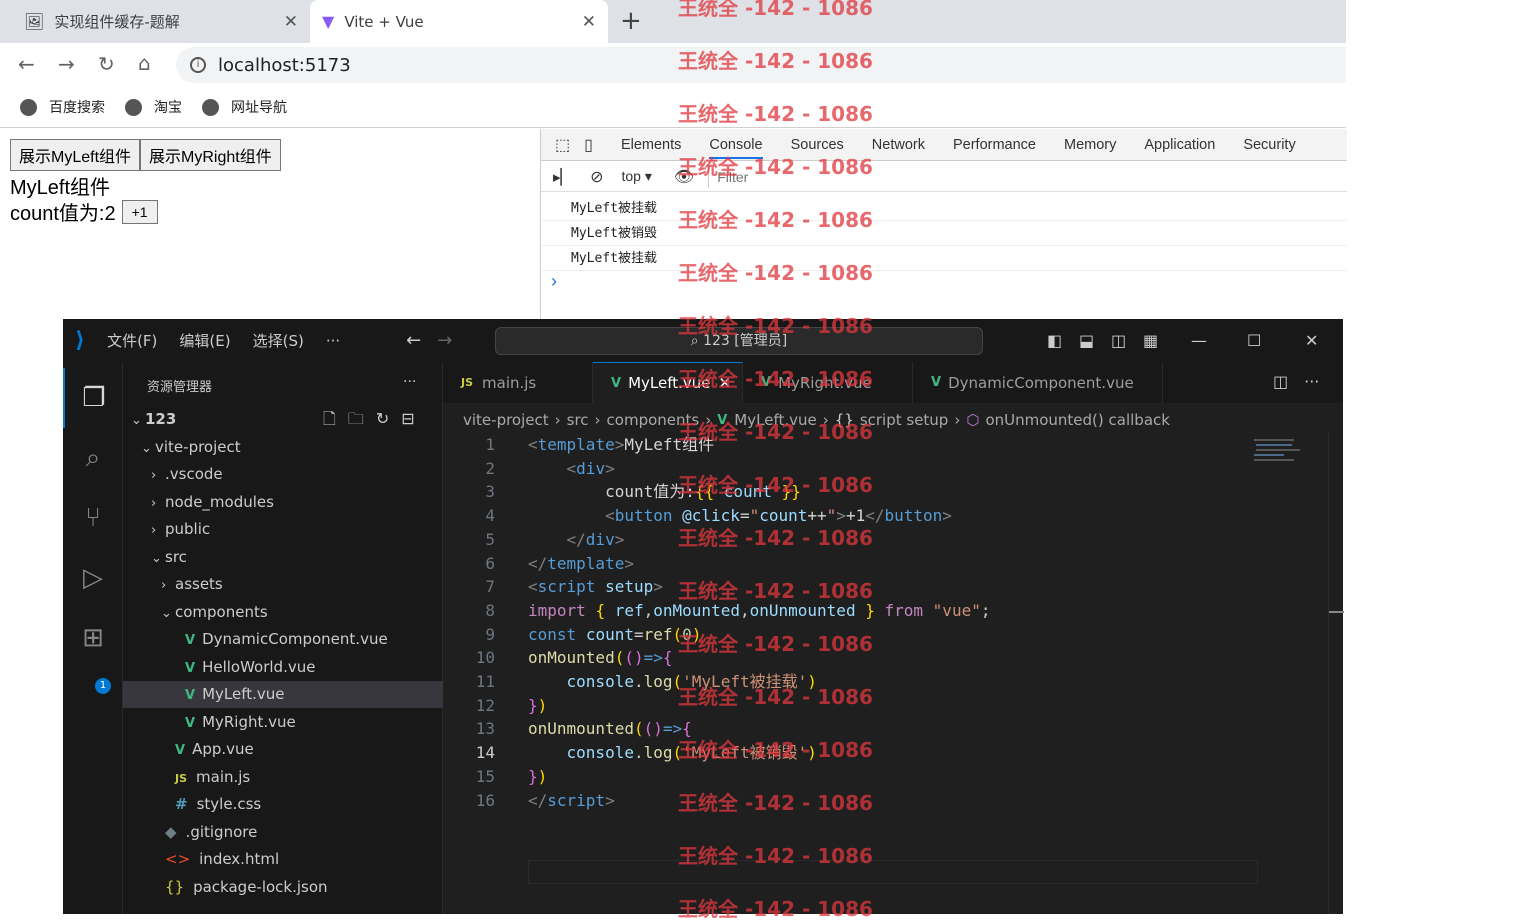  I want to click on close-window-icon: ✕, so click(1311, 340).